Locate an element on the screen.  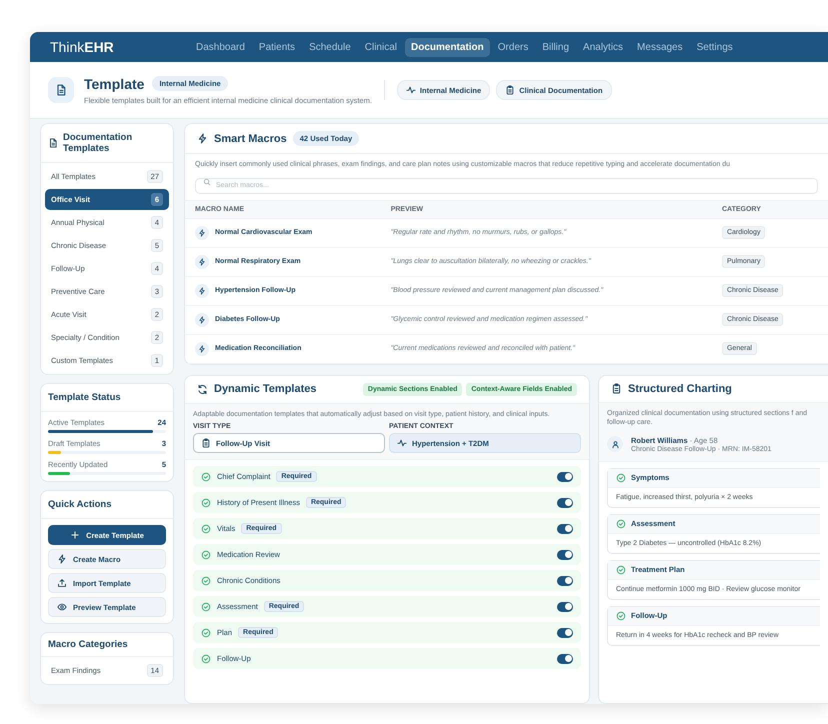
card-title: Macro Categories is located at coordinates (88, 644).